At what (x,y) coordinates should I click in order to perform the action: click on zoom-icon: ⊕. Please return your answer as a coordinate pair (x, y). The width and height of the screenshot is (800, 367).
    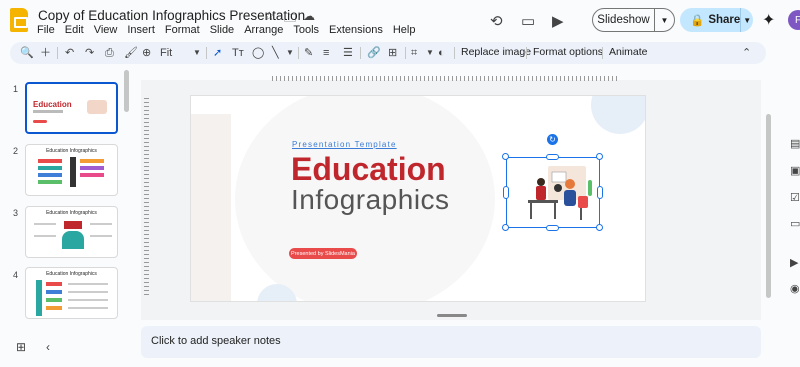
    Looking at the image, I should click on (146, 53).